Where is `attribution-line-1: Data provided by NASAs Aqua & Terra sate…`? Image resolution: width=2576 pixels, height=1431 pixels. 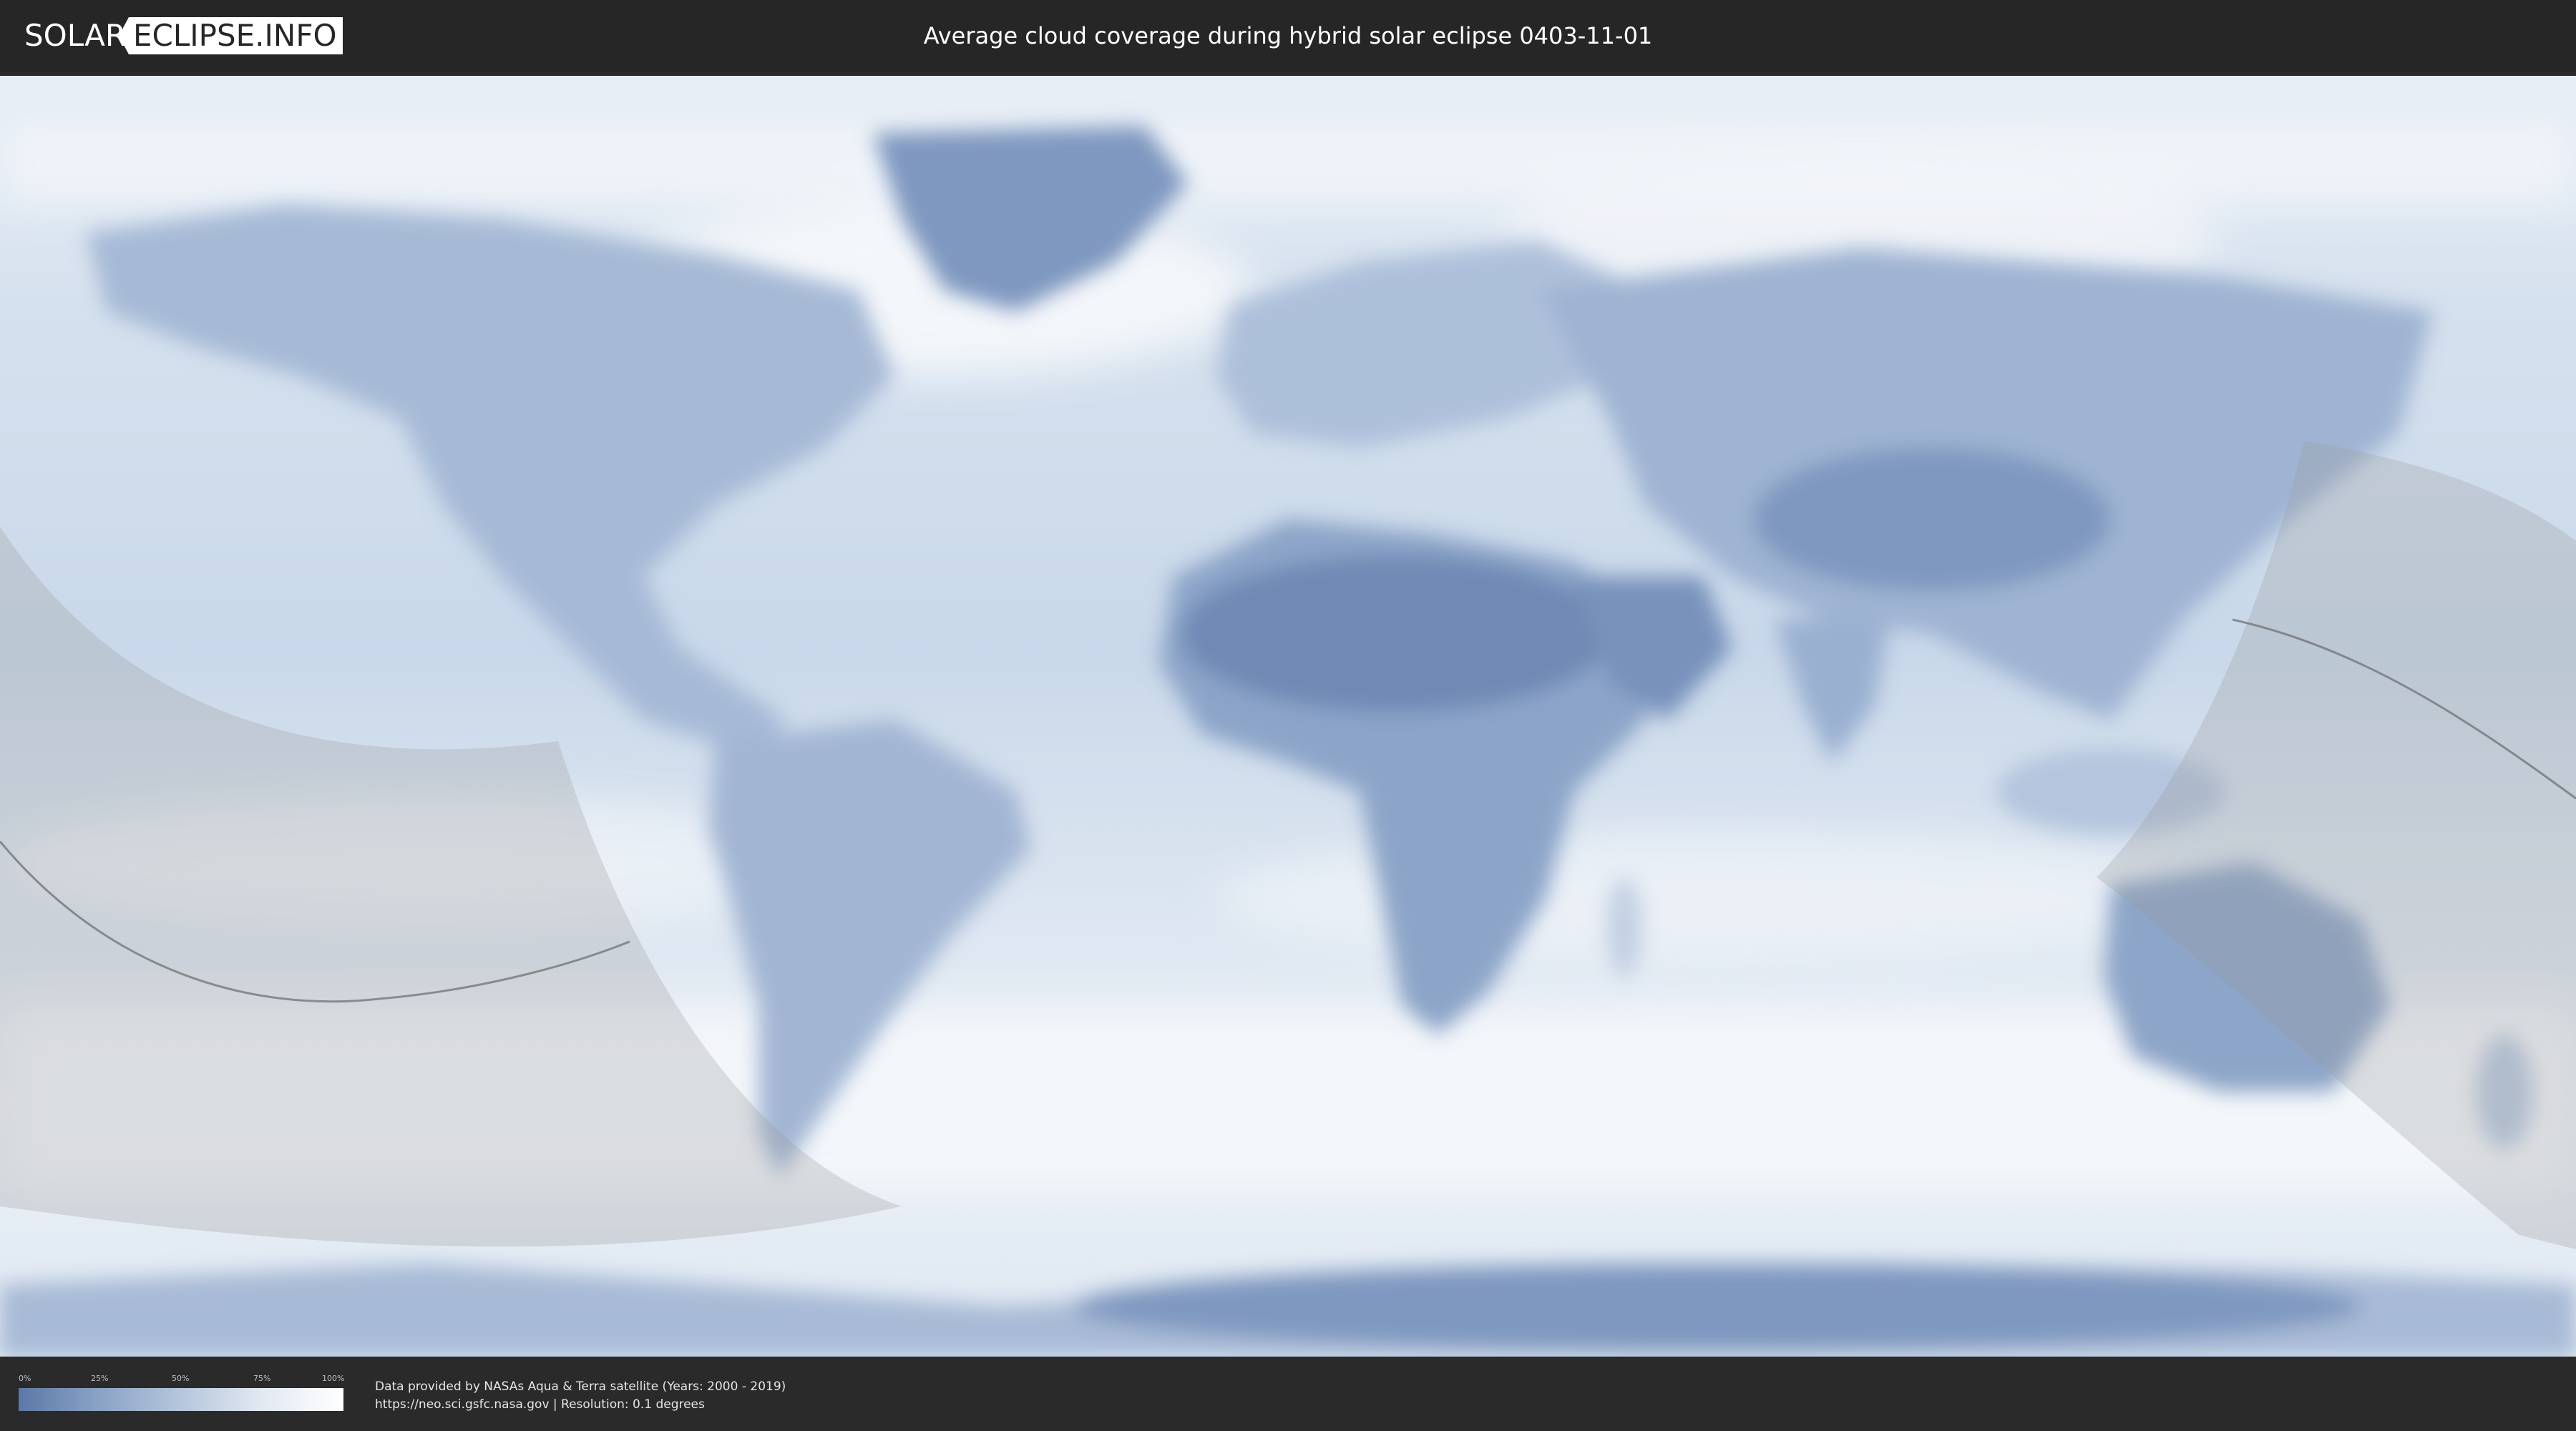
attribution-line-1: Data provided by NASAs Aqua & Terra sate… is located at coordinates (580, 1386).